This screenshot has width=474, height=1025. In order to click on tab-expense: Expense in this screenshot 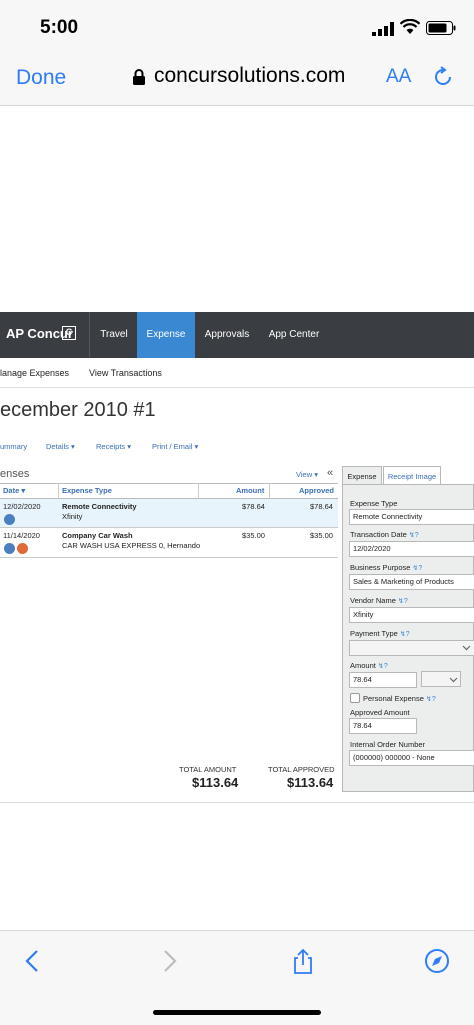, I will do `click(362, 475)`.